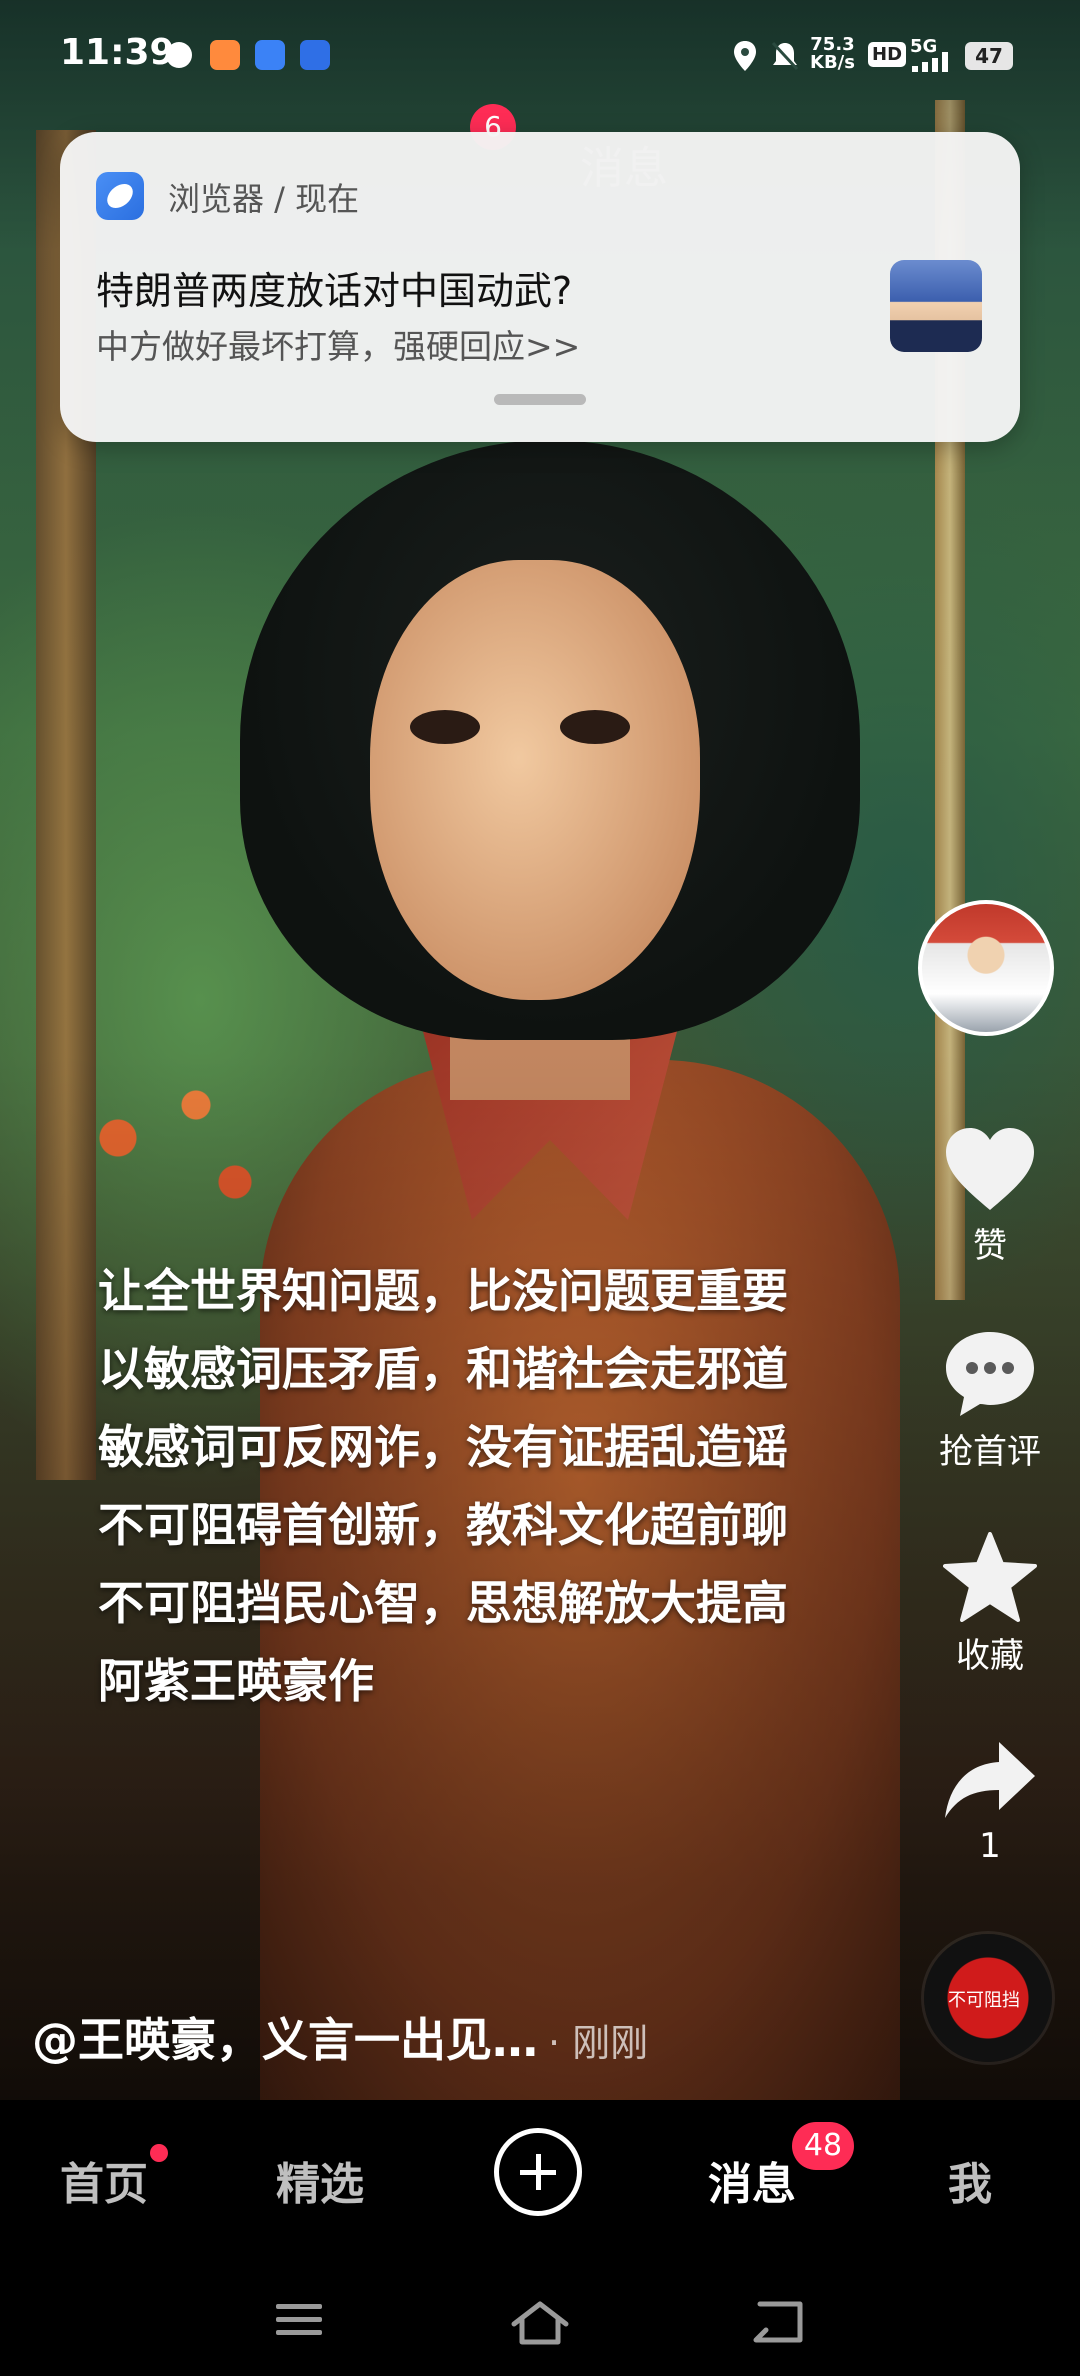 The image size is (1080, 2376). I want to click on tab-messages: 消息, so click(752, 2180).